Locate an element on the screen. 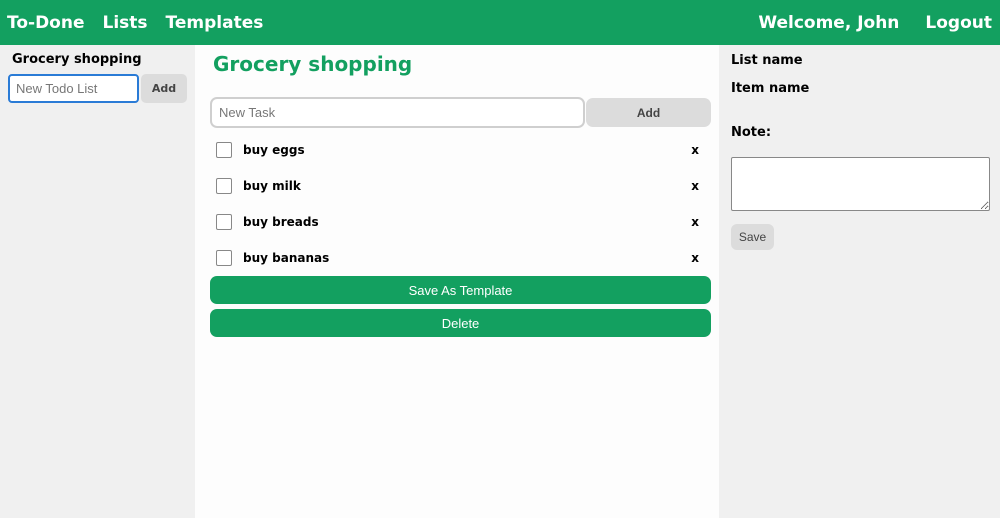  page-title: Grocery shopping is located at coordinates (313, 64).